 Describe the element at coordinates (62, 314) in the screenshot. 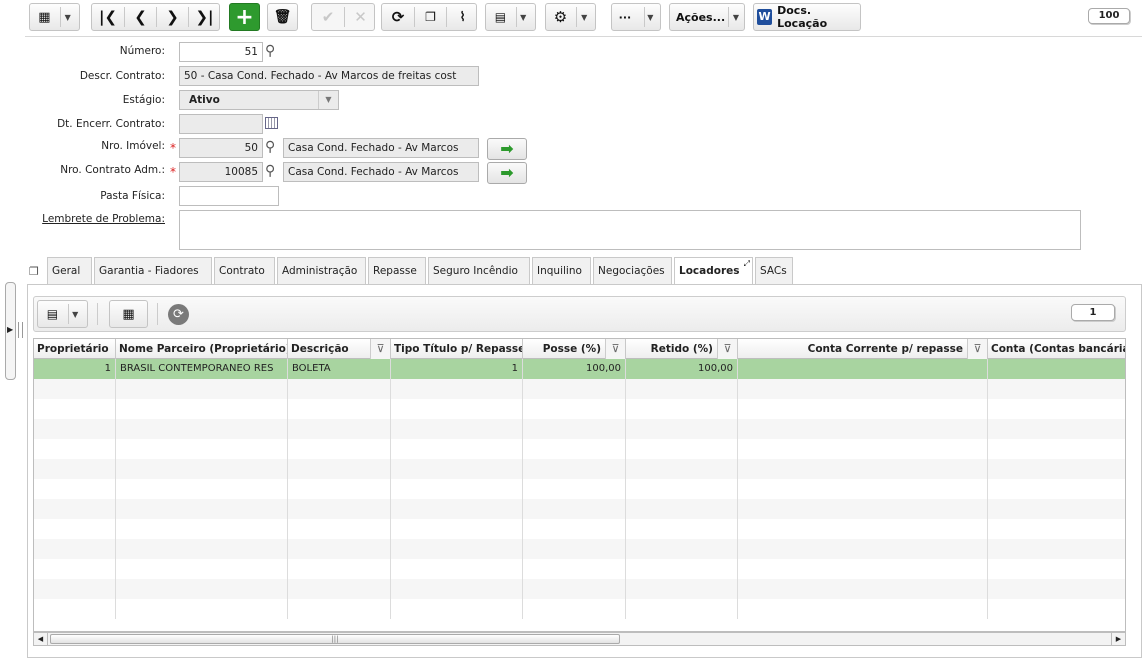

I see `grid-export-dropdown-button: ▤ ▼` at that location.